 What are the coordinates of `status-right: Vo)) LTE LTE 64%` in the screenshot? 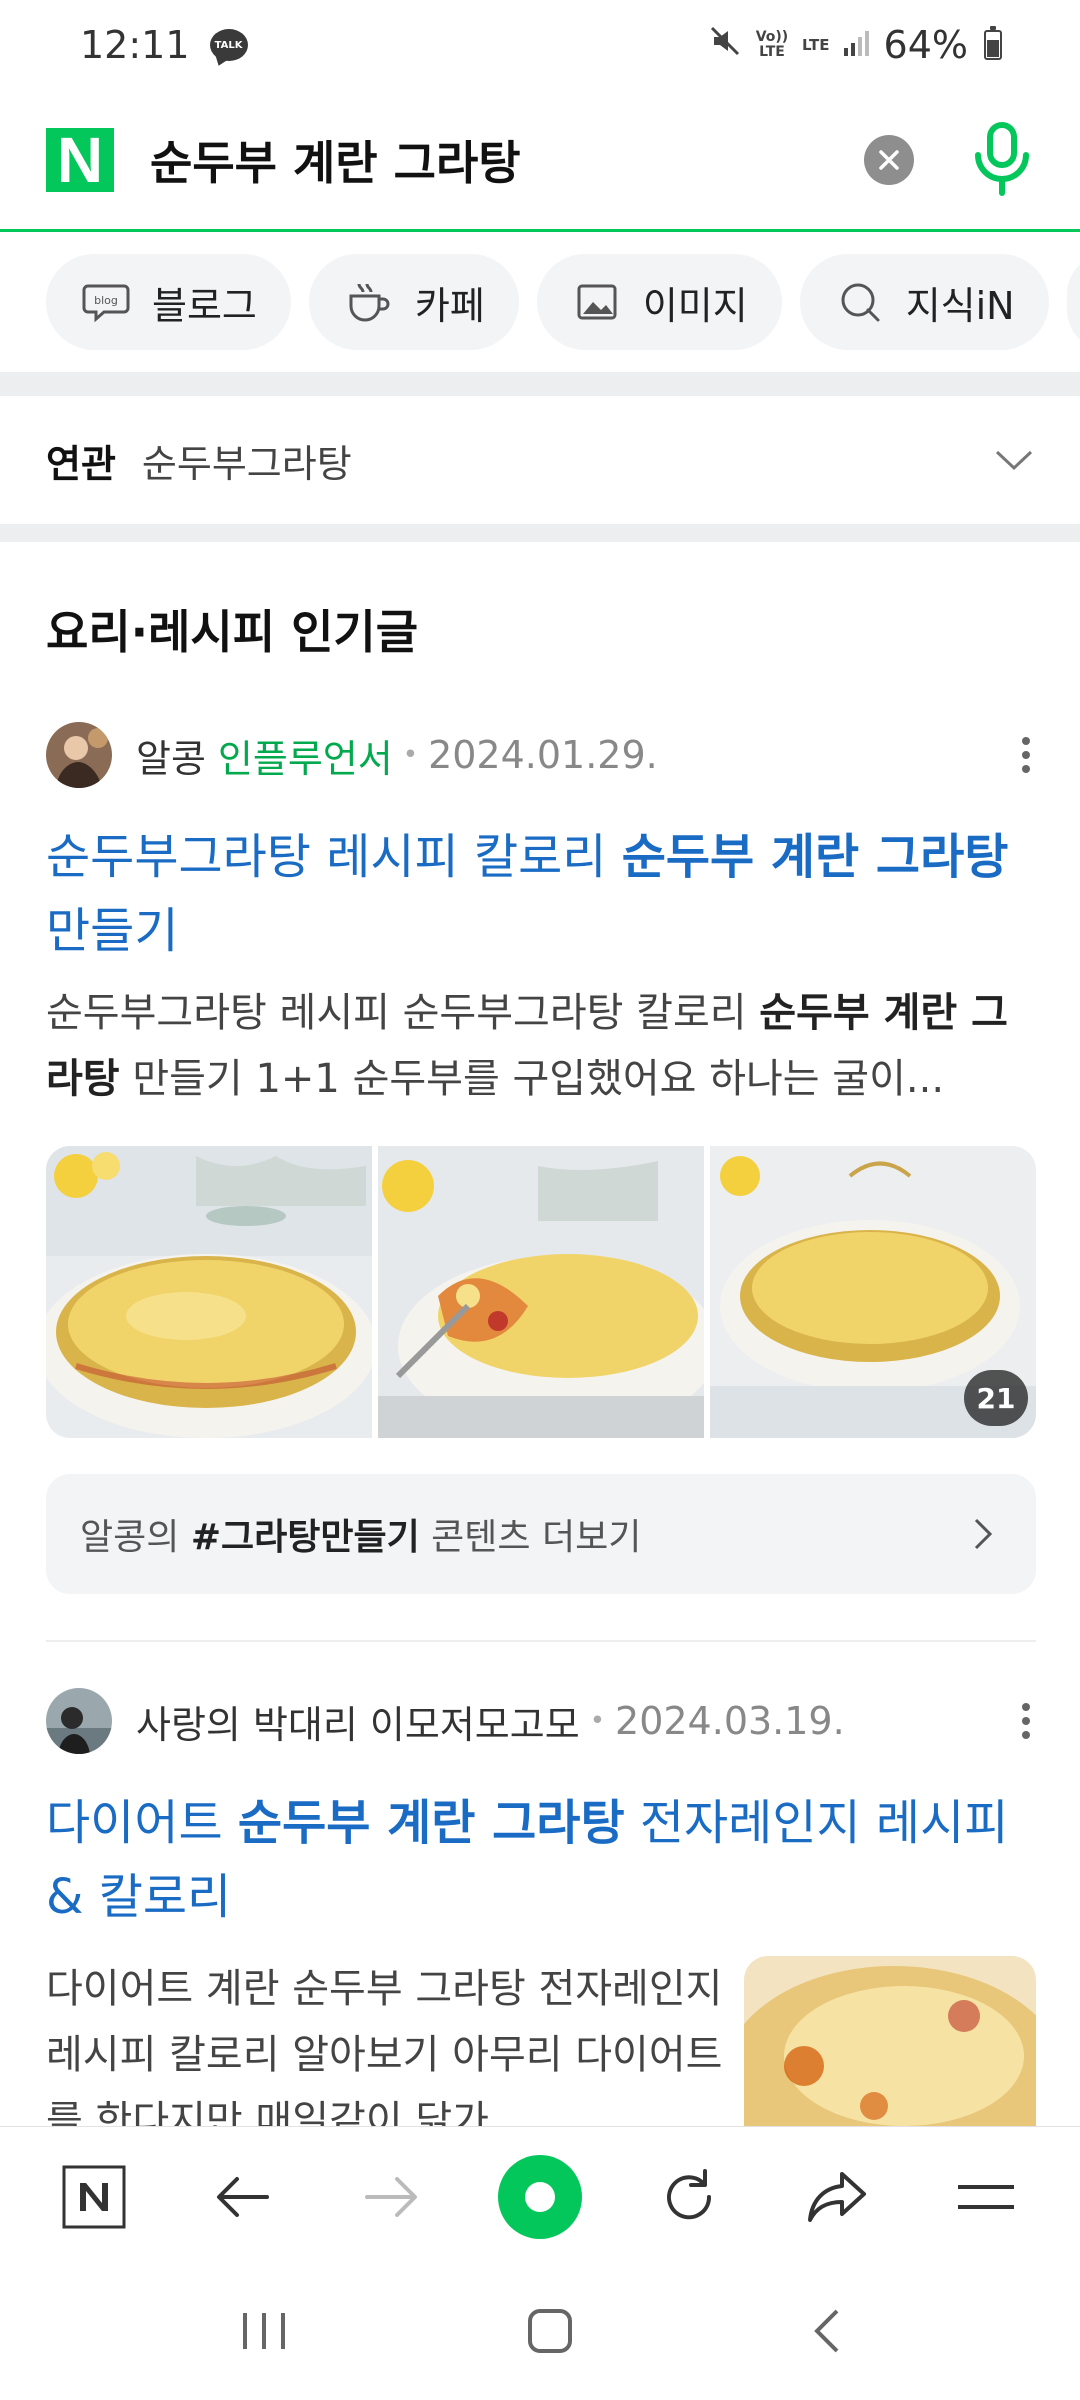 It's located at (855, 45).